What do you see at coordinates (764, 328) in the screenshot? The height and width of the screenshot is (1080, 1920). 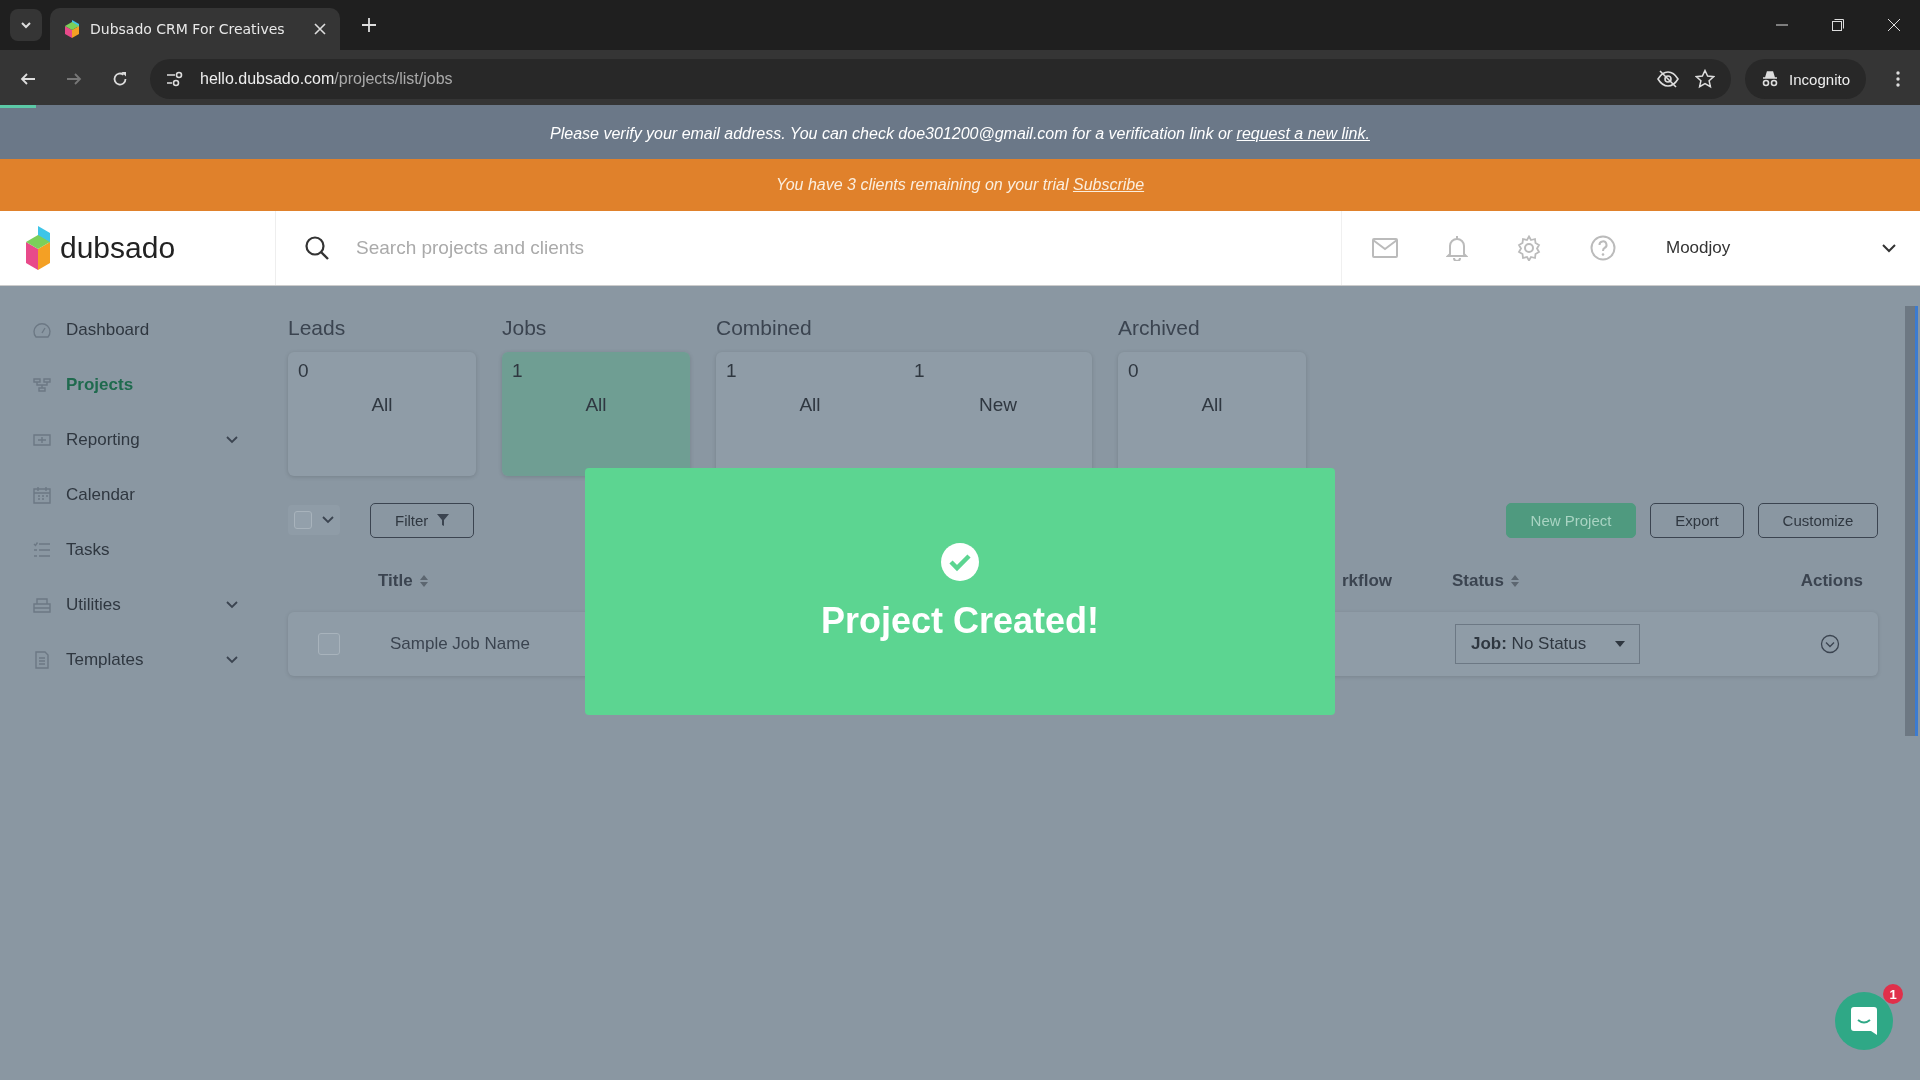 I see `group-title: Combined` at bounding box center [764, 328].